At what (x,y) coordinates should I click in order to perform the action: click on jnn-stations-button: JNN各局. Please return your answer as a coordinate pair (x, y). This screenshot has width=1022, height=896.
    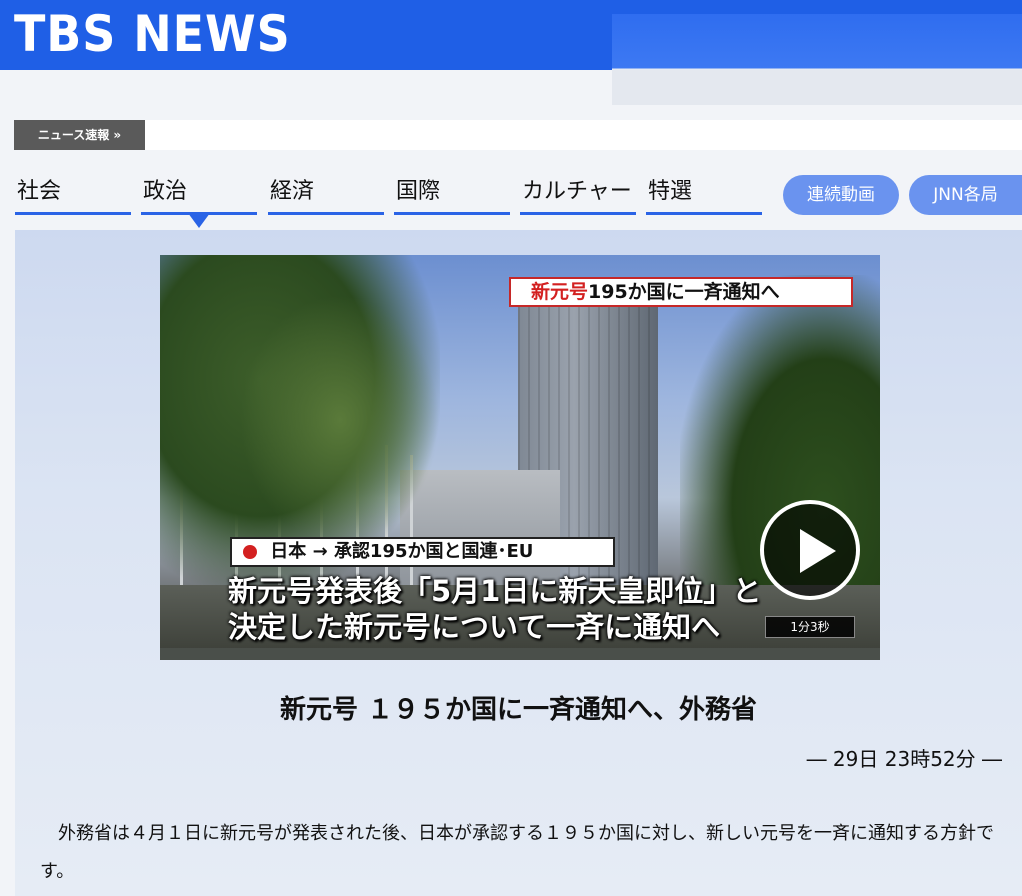
    Looking at the image, I should click on (965, 195).